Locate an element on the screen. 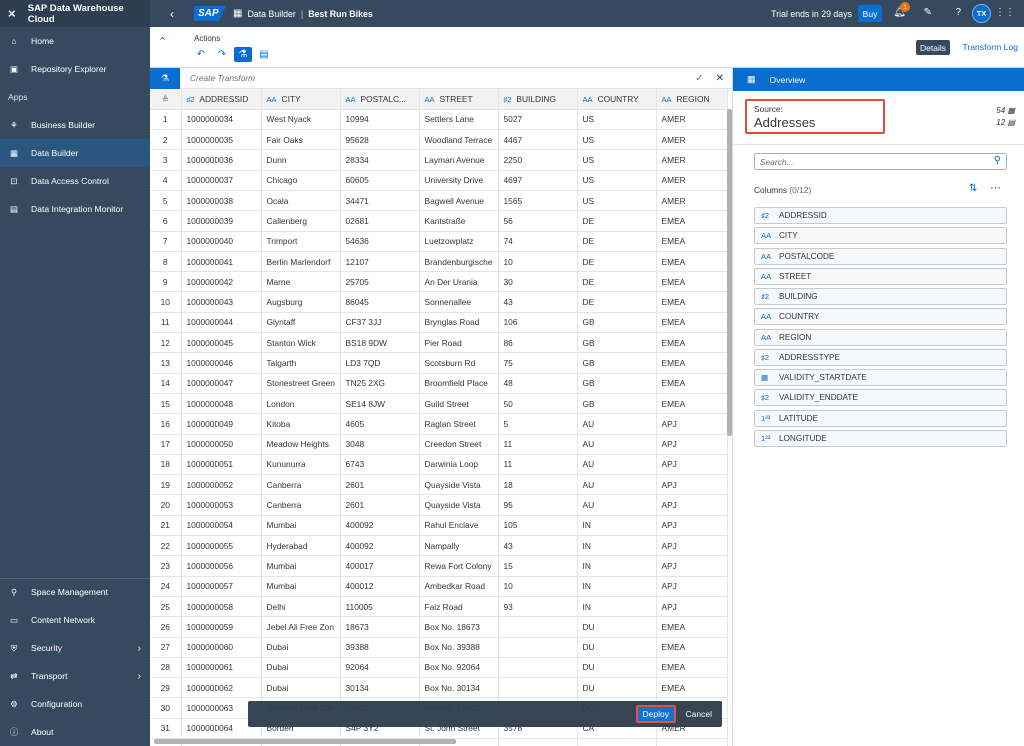 The height and width of the screenshot is (746, 1024). column-header-city: AA CITY is located at coordinates (301, 99).